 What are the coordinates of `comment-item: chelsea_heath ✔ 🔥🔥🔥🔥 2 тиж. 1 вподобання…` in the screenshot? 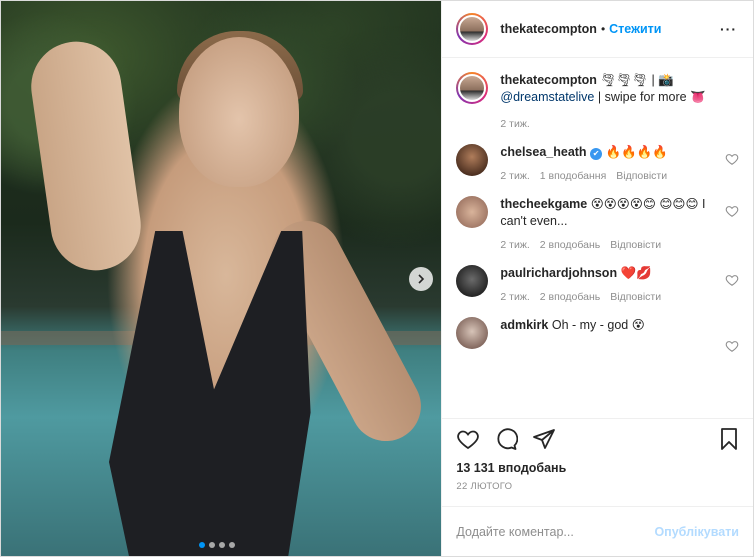 It's located at (597, 163).